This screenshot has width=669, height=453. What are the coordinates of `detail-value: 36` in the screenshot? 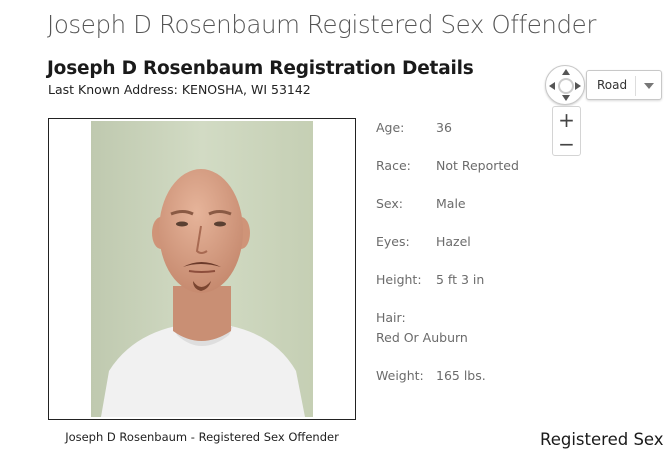 It's located at (444, 127).